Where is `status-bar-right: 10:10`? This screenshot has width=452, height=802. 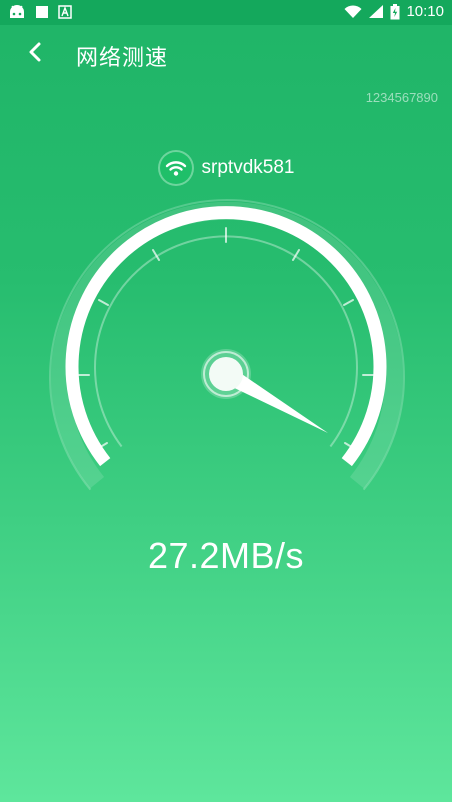
status-bar-right: 10:10 is located at coordinates (394, 11).